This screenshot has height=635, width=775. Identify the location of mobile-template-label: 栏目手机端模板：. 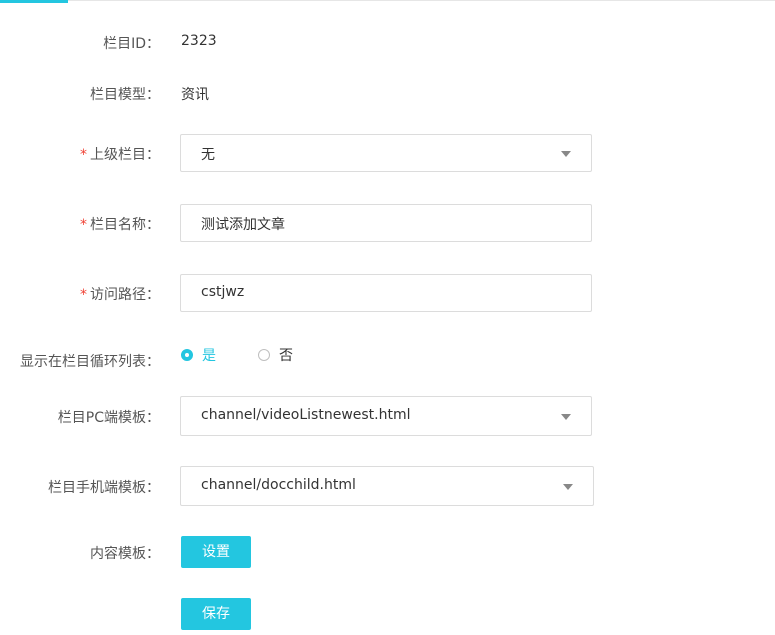
(104, 488).